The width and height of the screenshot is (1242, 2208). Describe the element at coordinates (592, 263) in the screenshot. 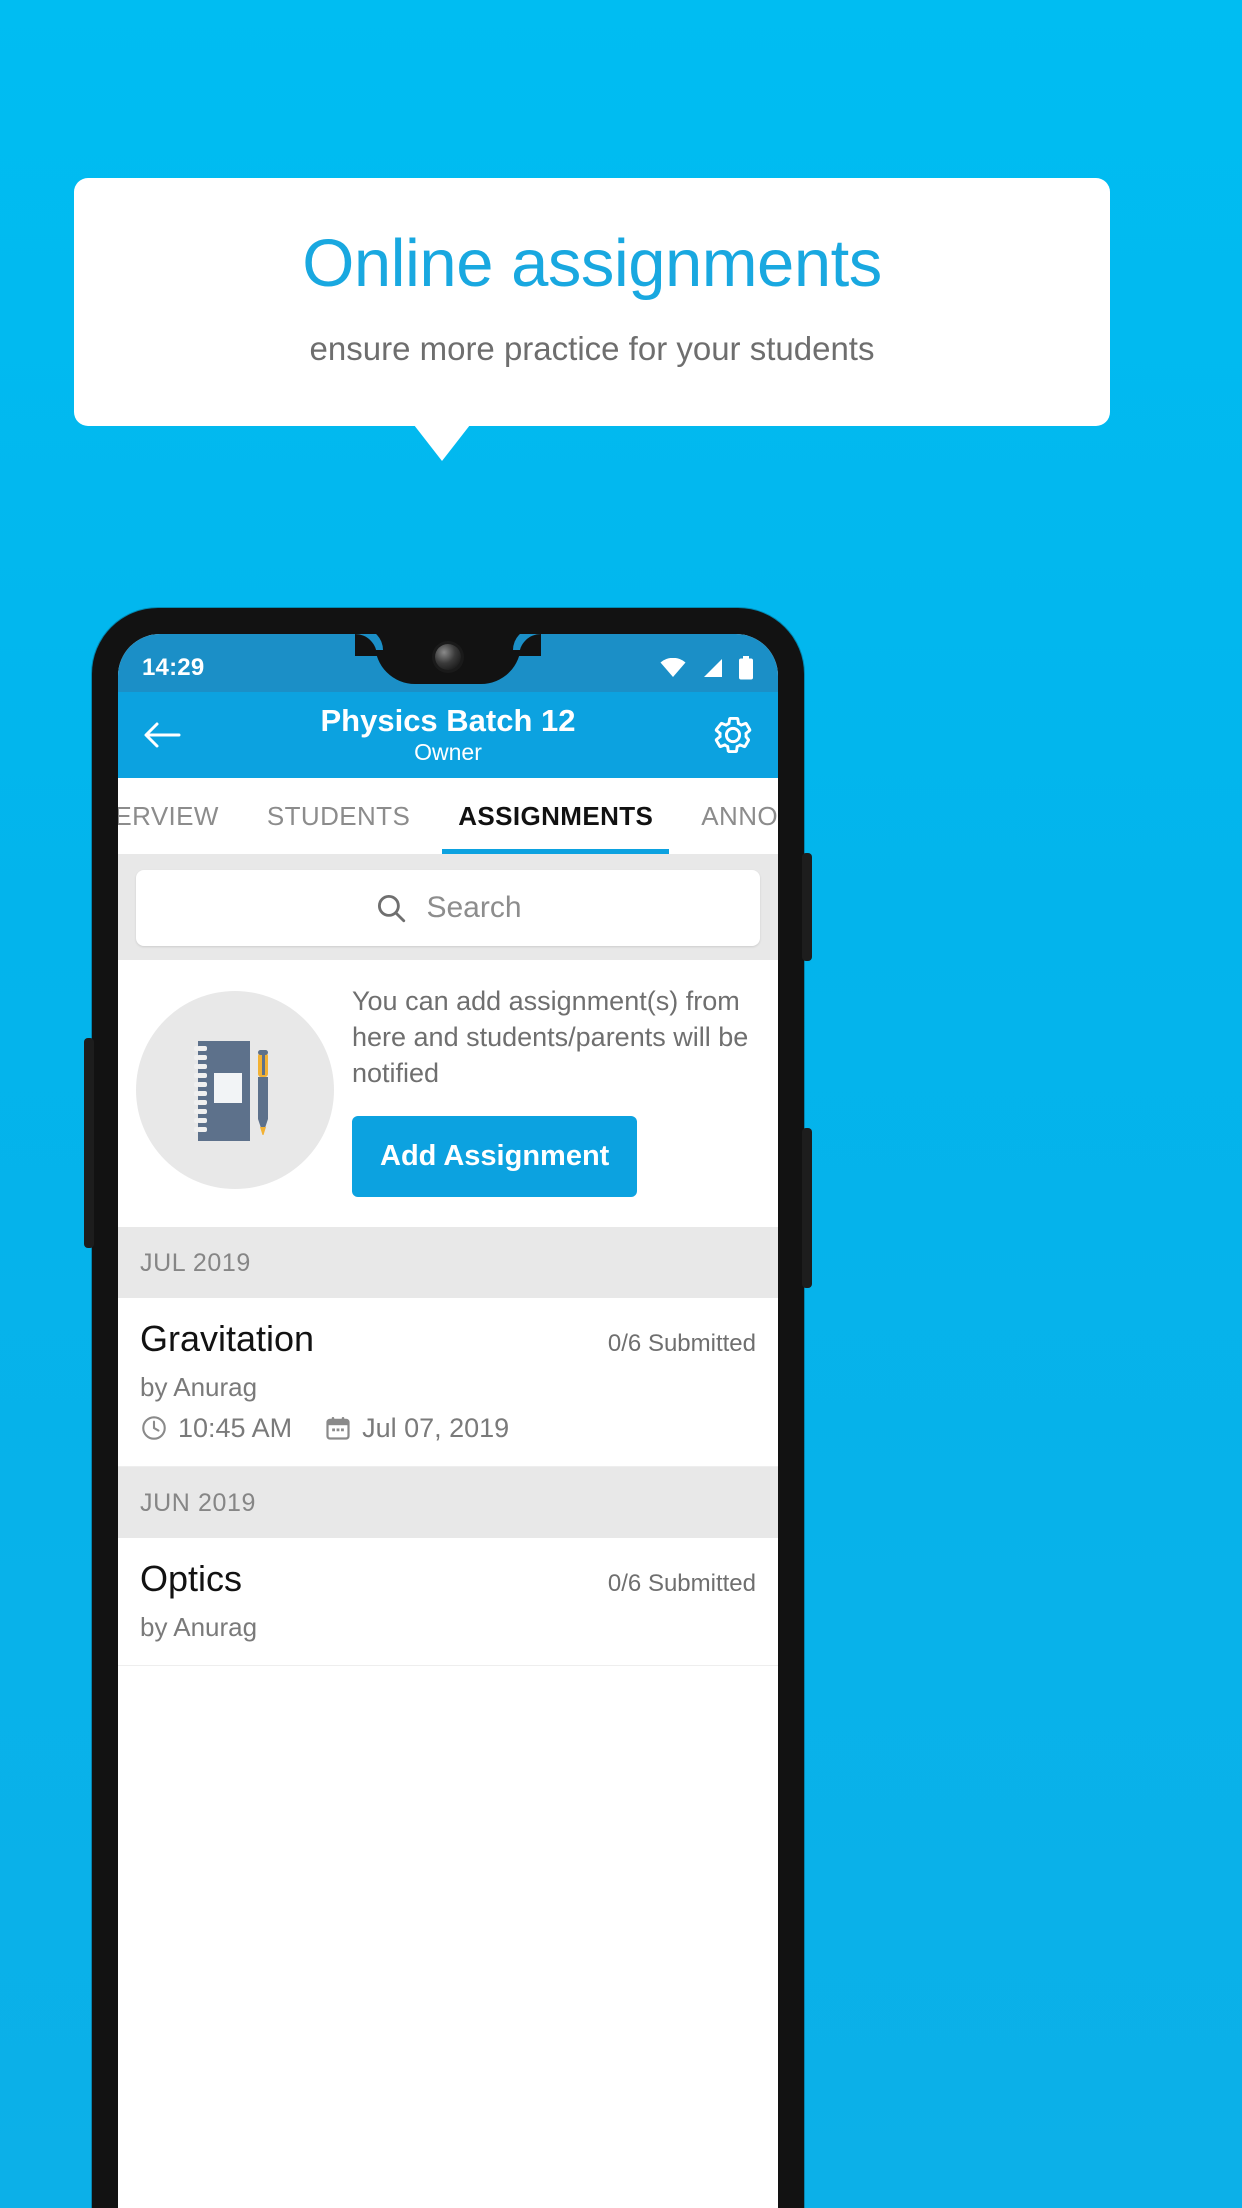

I see `promo-headline: Online assignments` at that location.